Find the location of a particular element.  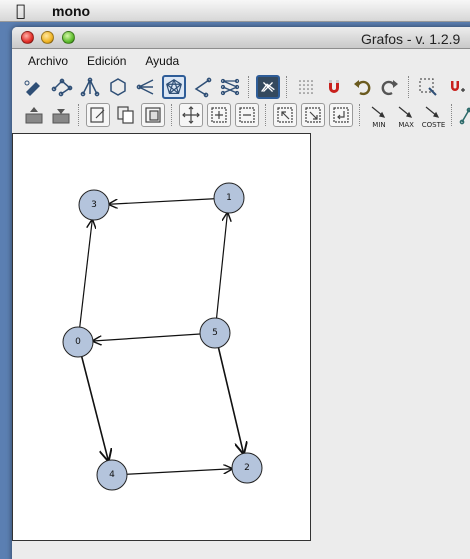

max-label: MAX is located at coordinates (406, 125).